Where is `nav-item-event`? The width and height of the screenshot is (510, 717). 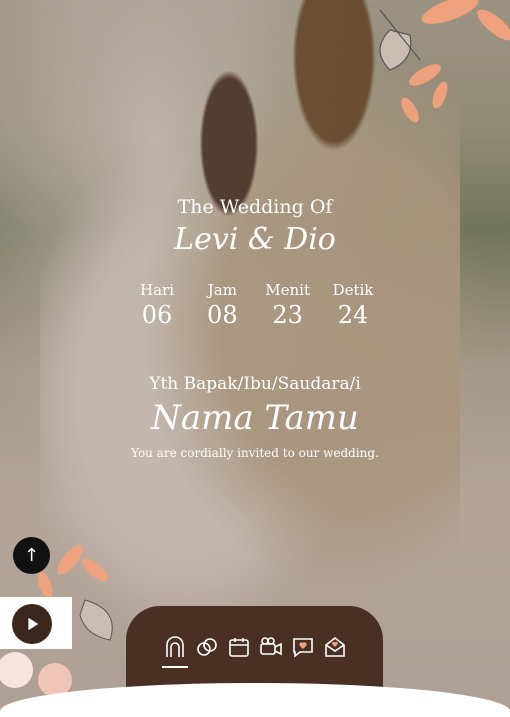 nav-item-event is located at coordinates (239, 647).